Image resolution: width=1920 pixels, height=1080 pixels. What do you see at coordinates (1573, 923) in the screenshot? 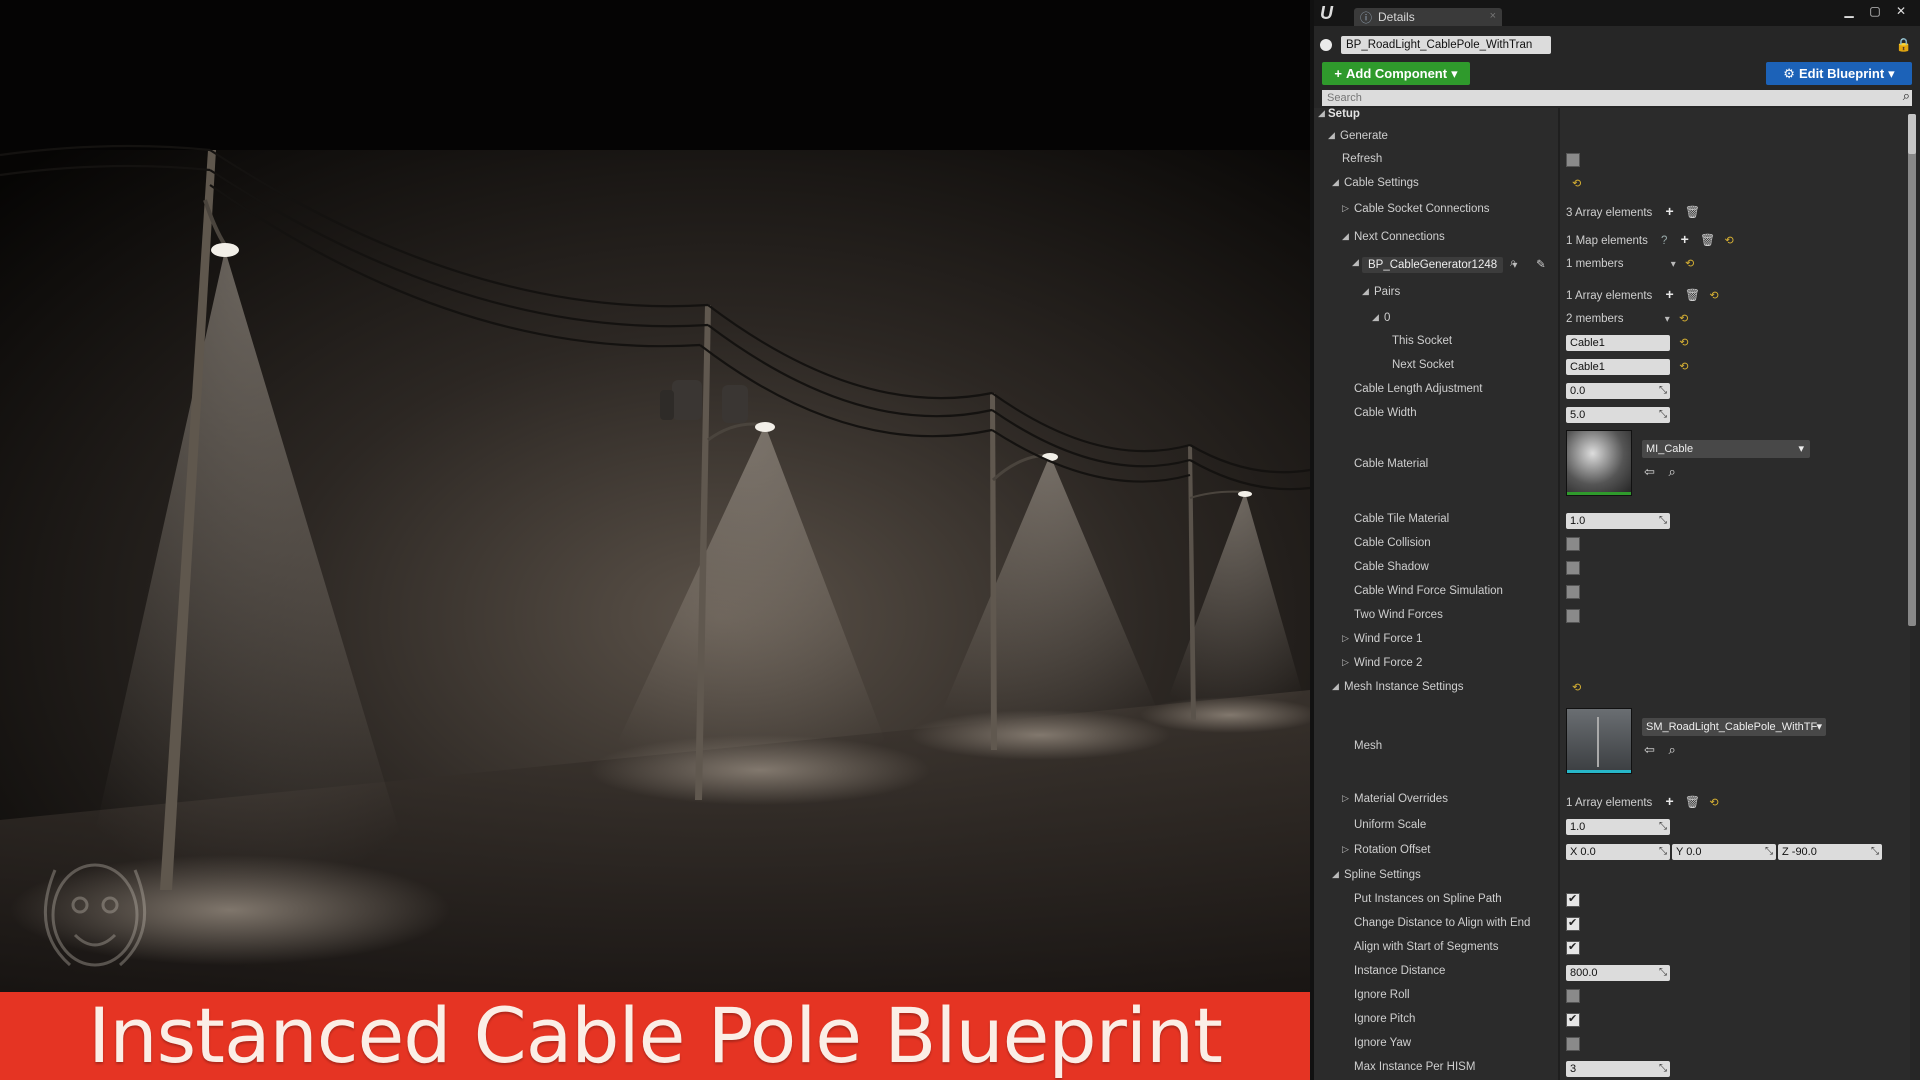
I see `change-distance-checkbox` at bounding box center [1573, 923].